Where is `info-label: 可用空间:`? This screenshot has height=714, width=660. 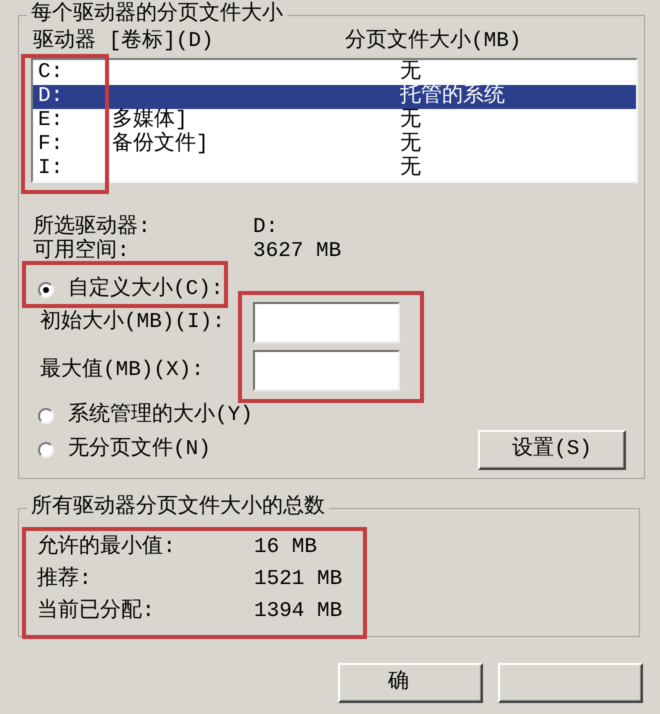 info-label: 可用空间: is located at coordinates (82, 252).